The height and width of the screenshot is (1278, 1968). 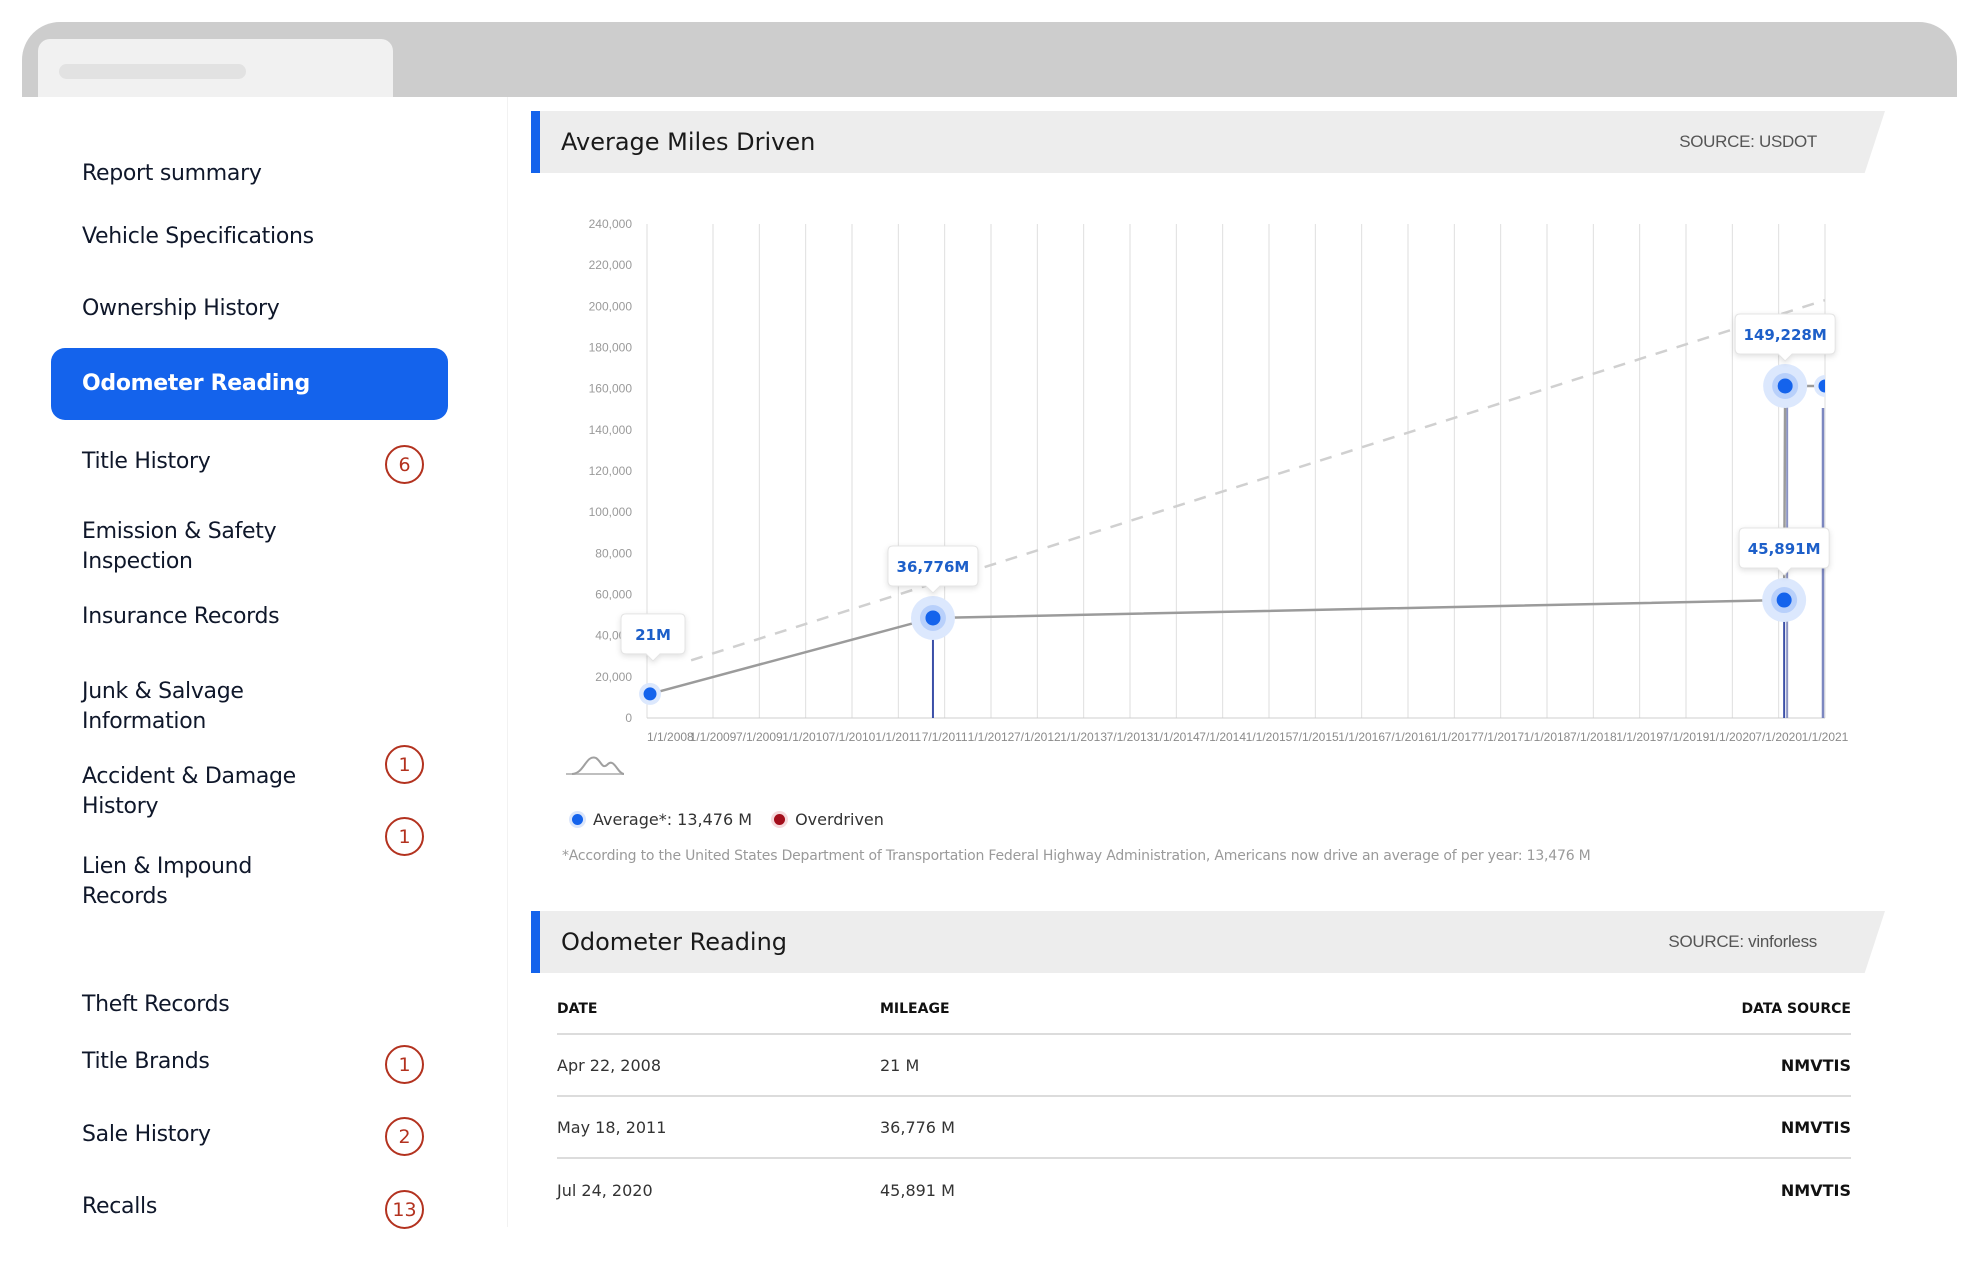 What do you see at coordinates (1593, 737) in the screenshot?
I see `x-tick-label: 7/1/2018` at bounding box center [1593, 737].